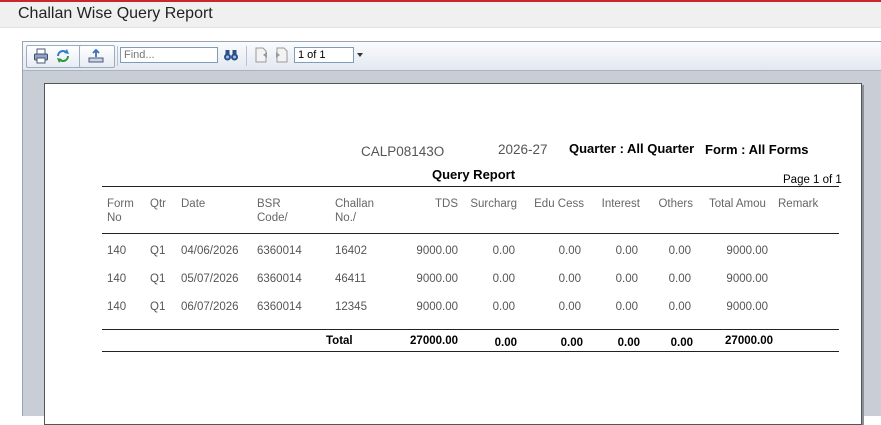  Describe the element at coordinates (210, 279) in the screenshot. I see `table-cell: 05/07/2026` at that location.